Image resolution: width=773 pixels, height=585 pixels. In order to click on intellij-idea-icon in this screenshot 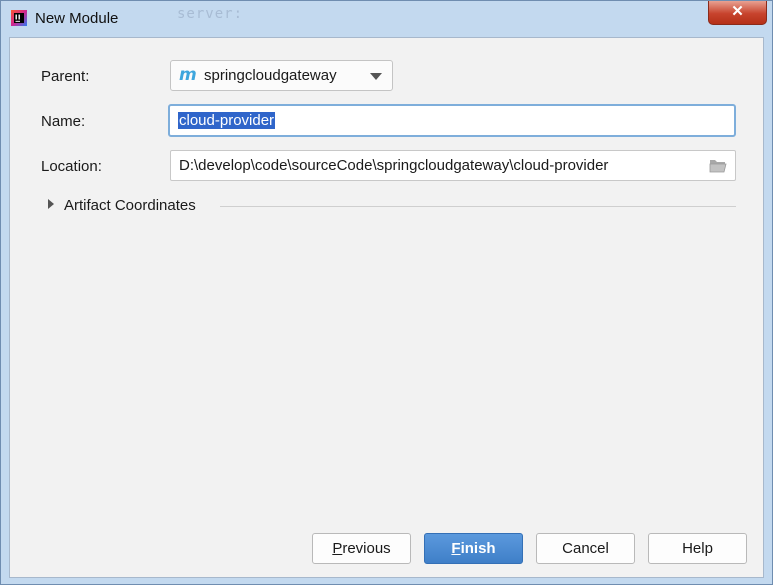, I will do `click(19, 18)`.